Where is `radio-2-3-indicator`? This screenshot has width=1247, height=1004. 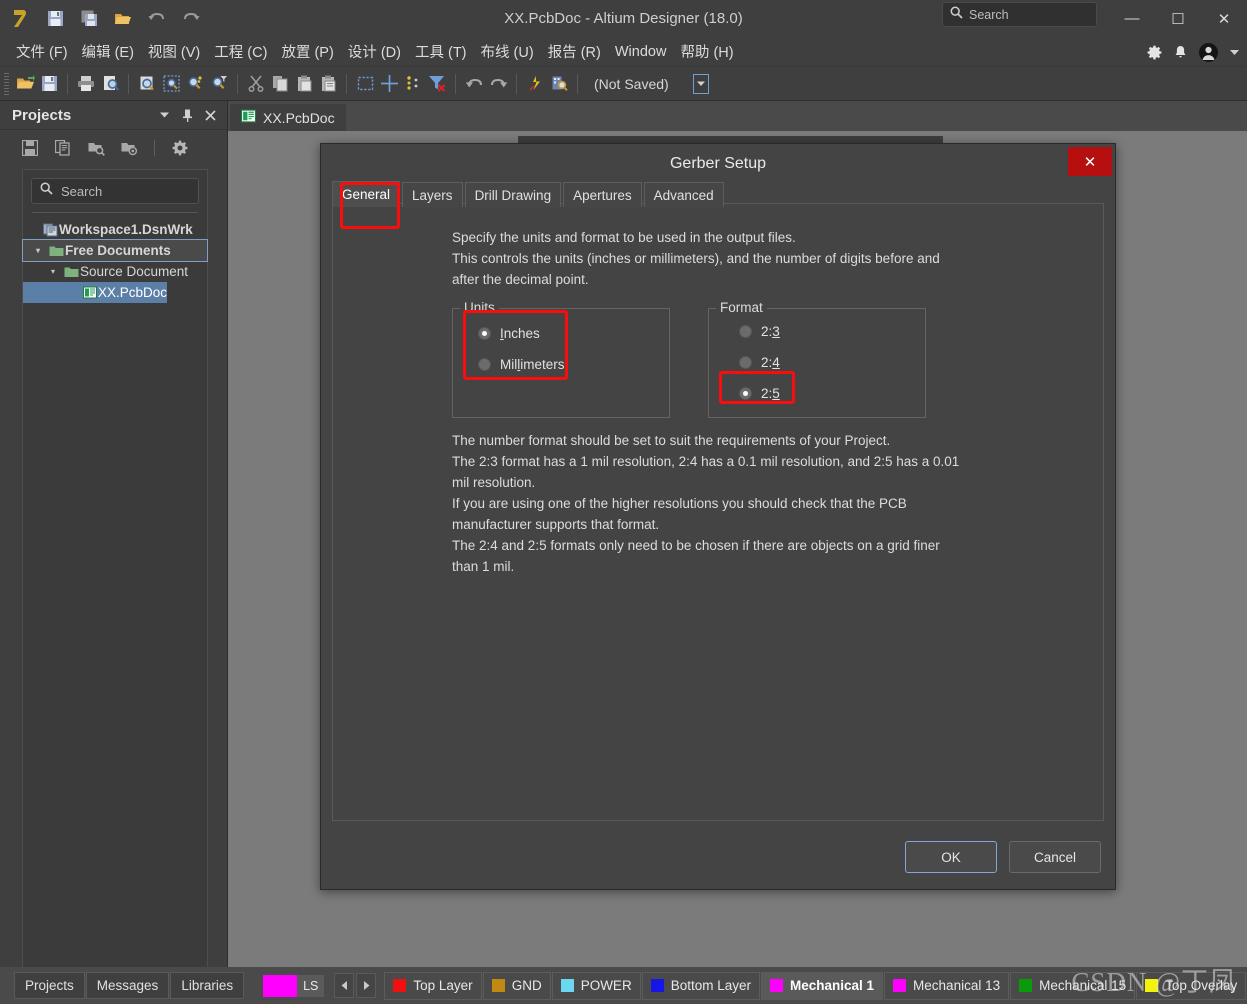 radio-2-3-indicator is located at coordinates (745, 331).